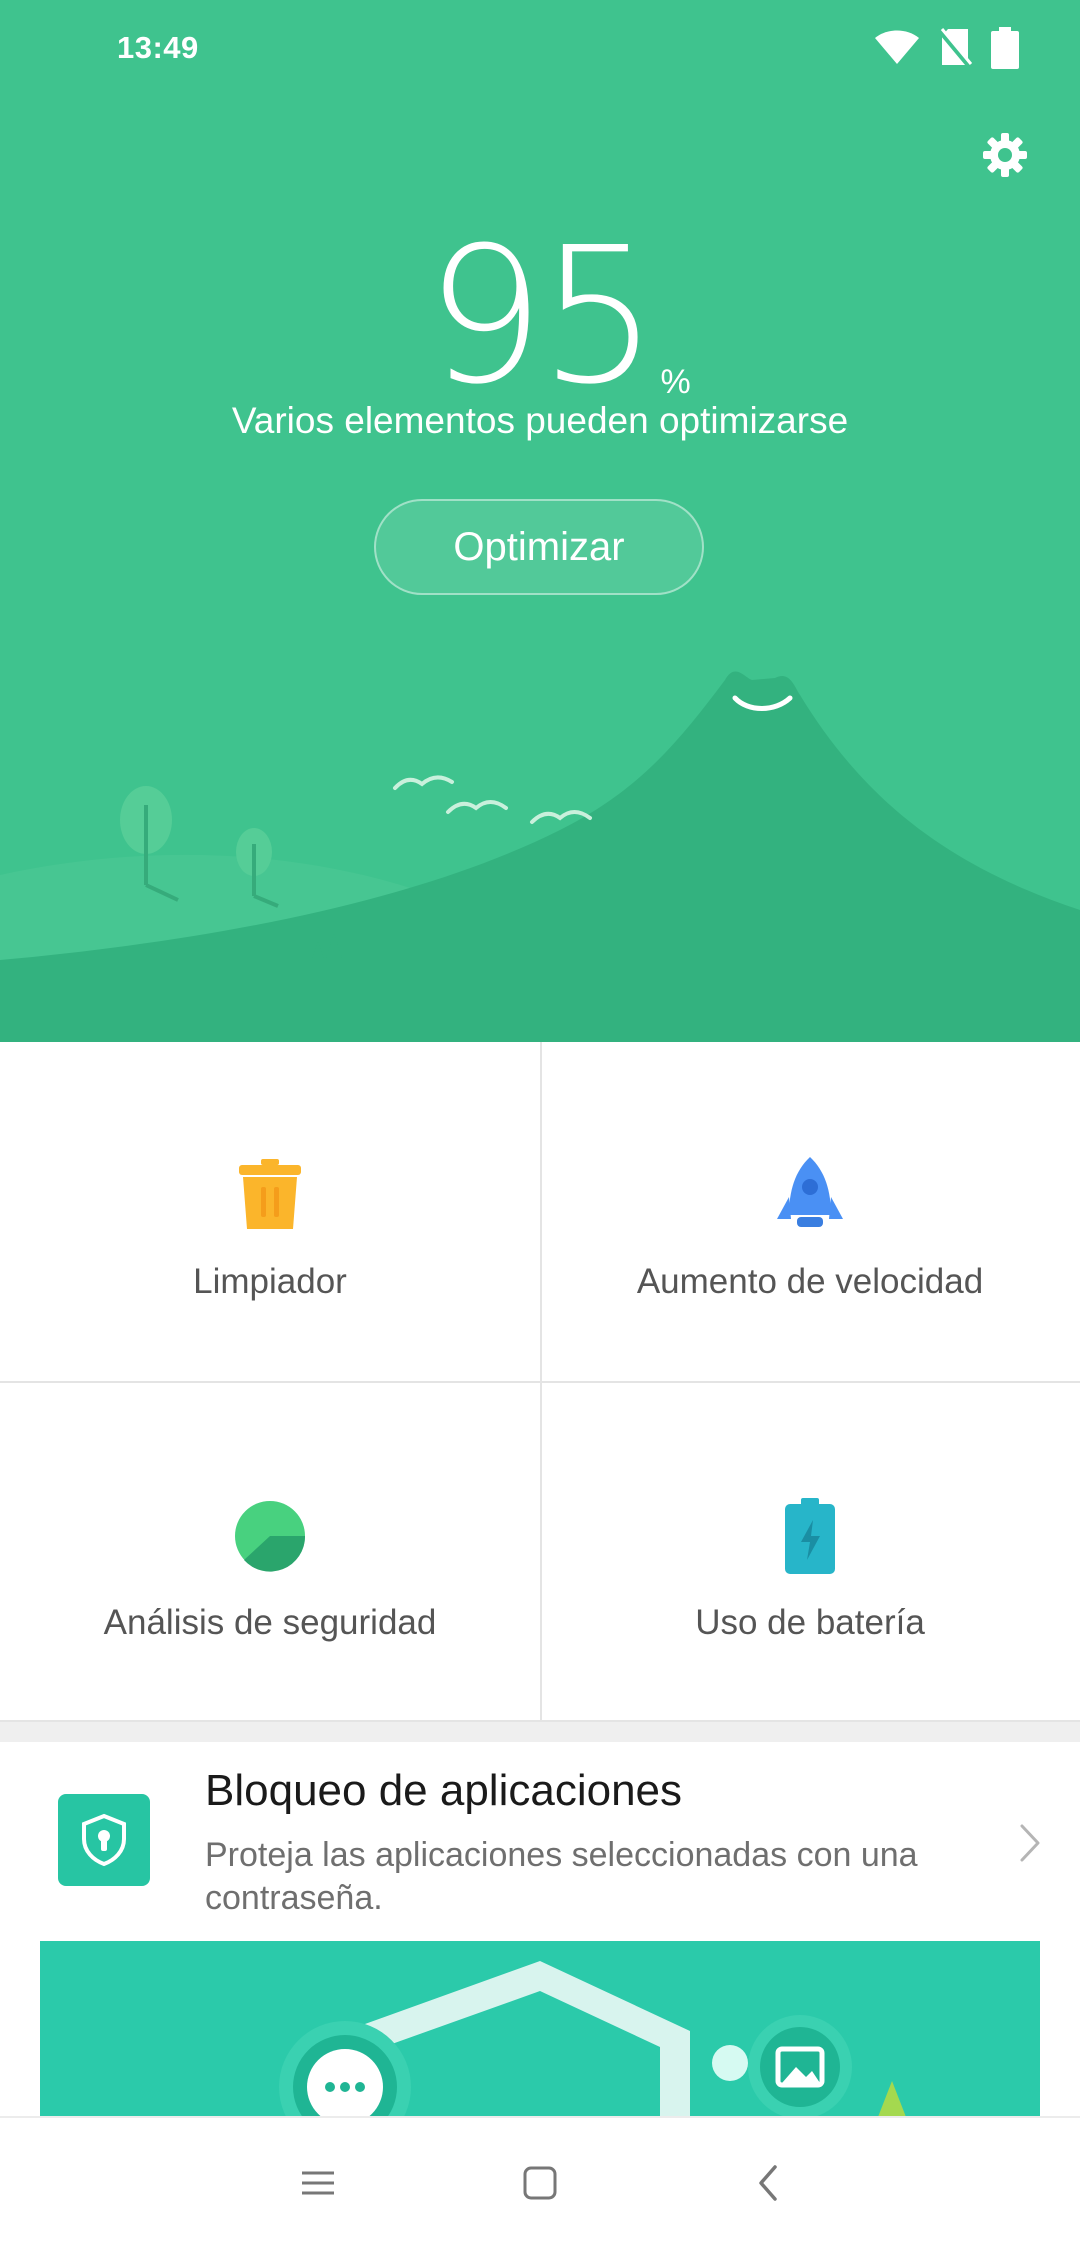 The image size is (1080, 2246). Describe the element at coordinates (897, 47) in the screenshot. I see `wifi-icon` at that location.